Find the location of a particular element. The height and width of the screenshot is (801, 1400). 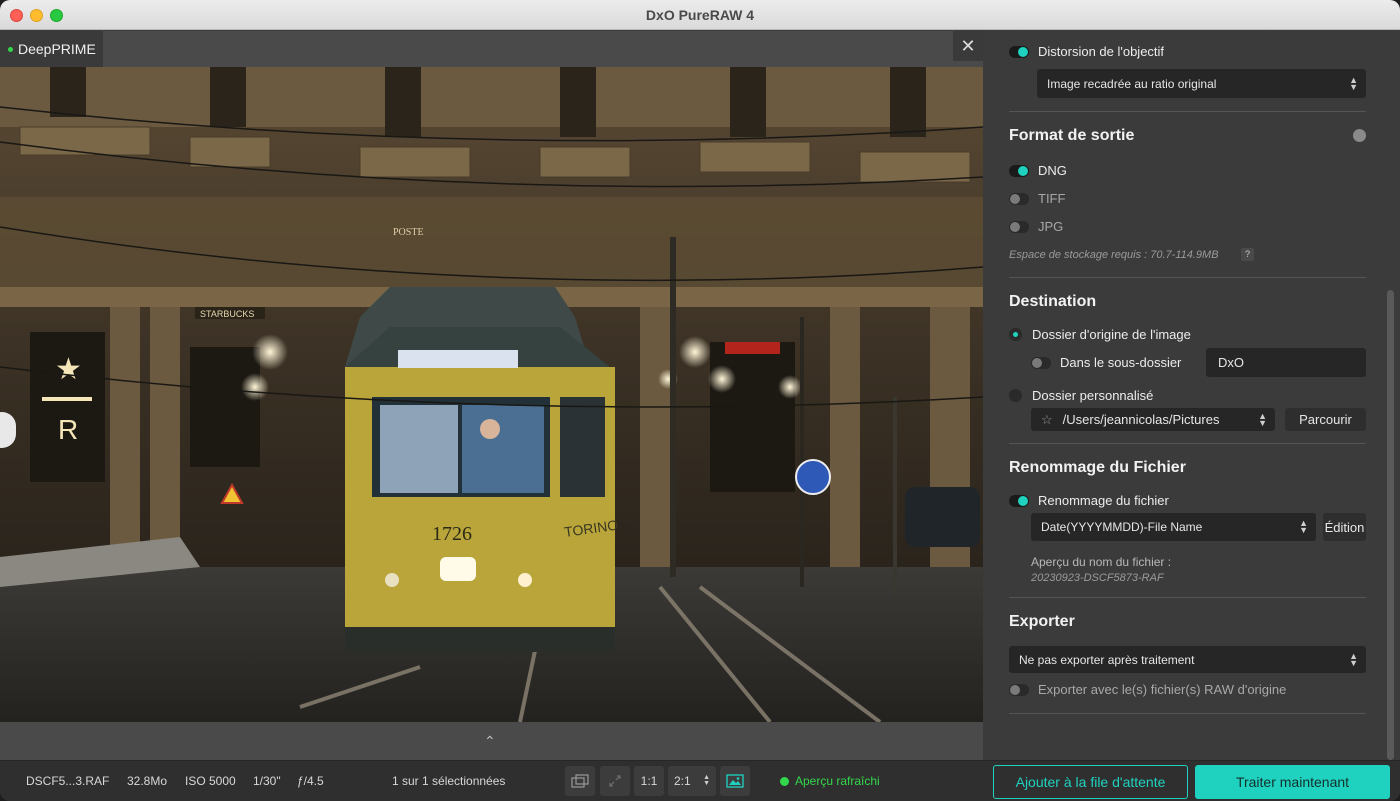

dng-row: DNG is located at coordinates (1038, 170).